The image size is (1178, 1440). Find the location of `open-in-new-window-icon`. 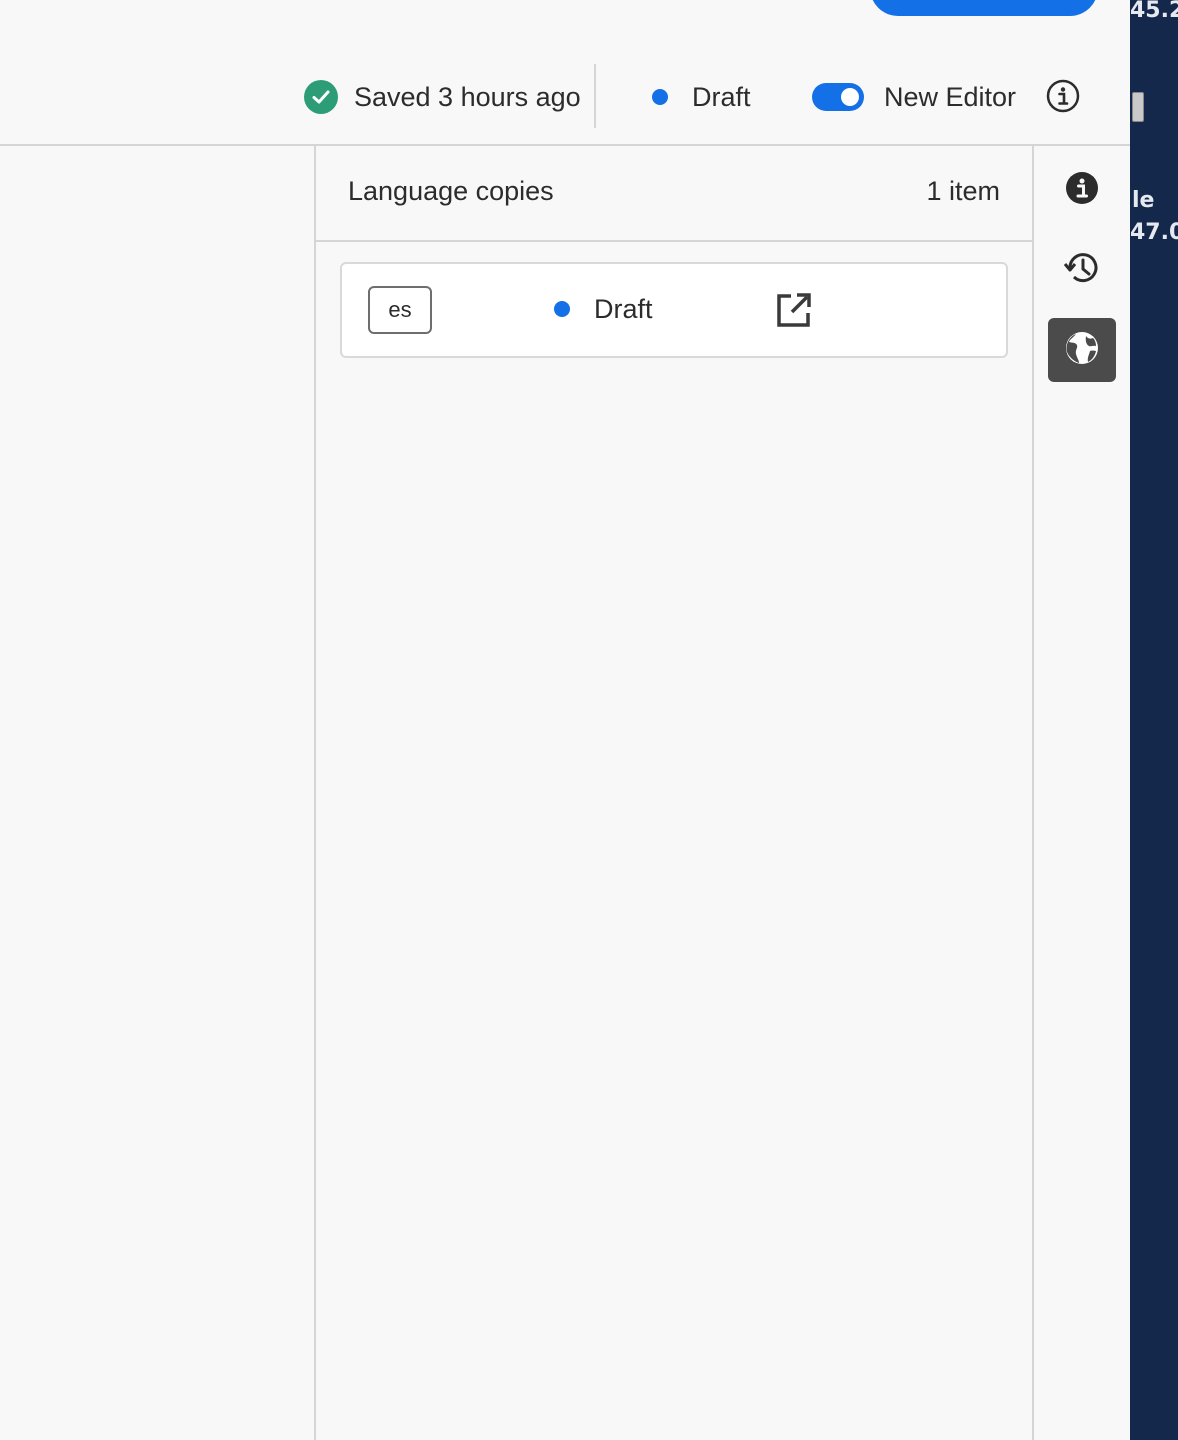

open-in-new-window-icon is located at coordinates (794, 310).